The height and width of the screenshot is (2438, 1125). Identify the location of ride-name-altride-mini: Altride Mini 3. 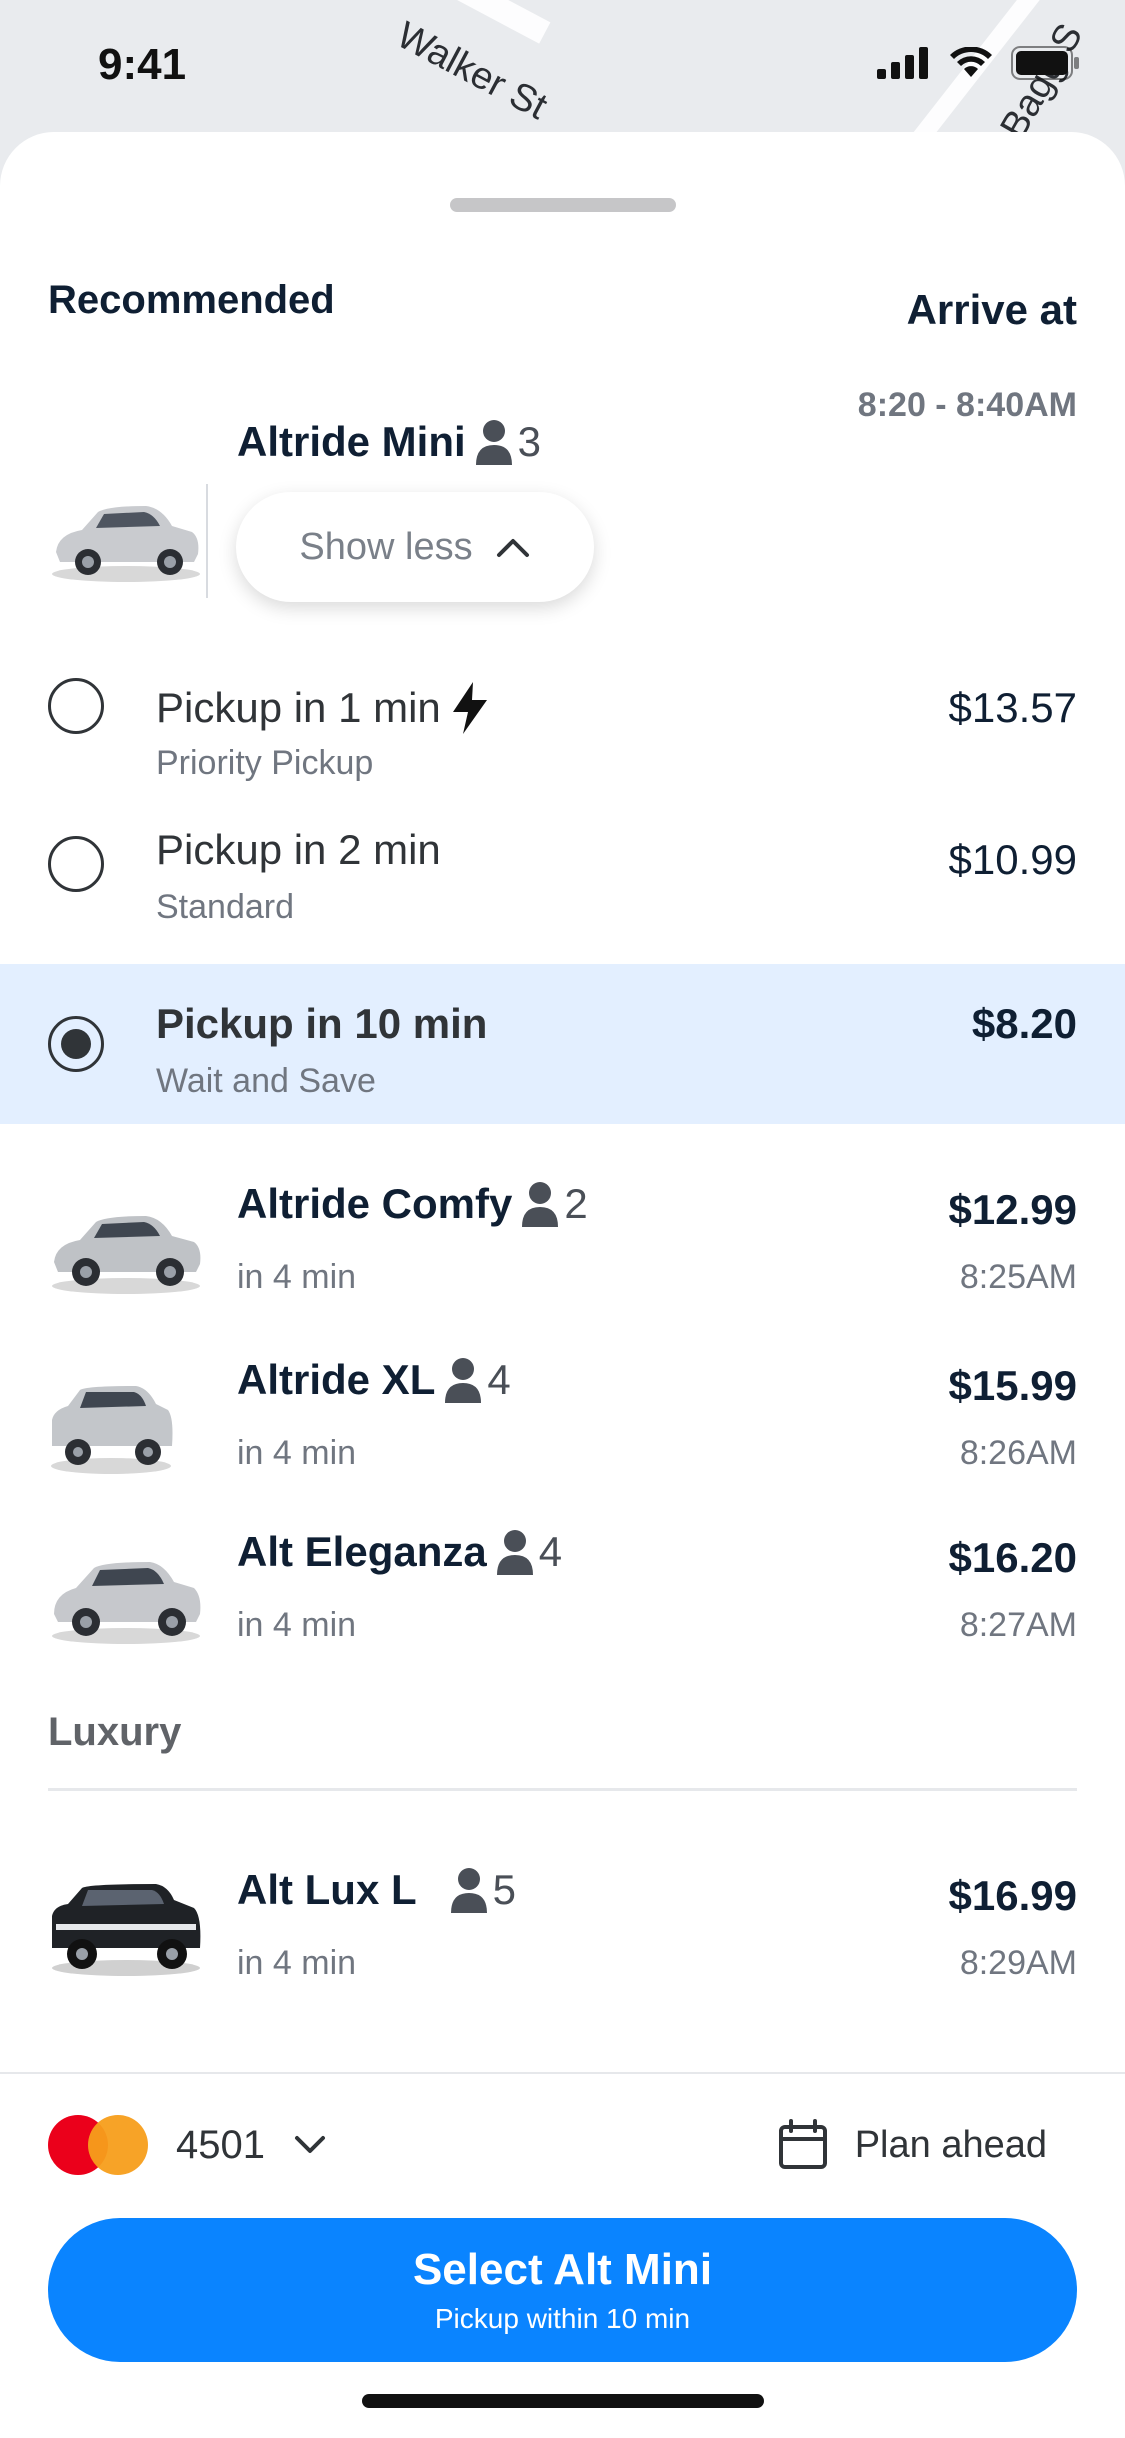
(389, 442).